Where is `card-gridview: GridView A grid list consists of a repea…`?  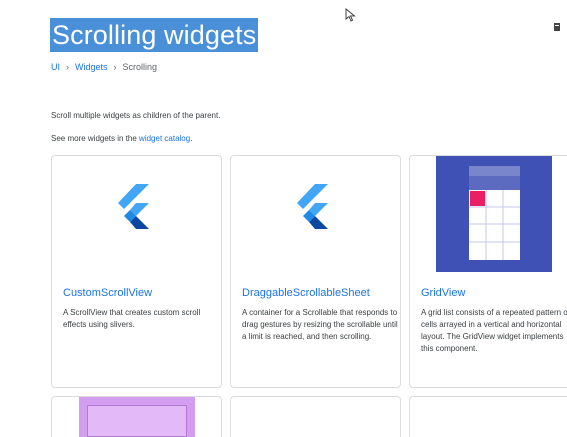 card-gridview: GridView A grid list consists of a repea… is located at coordinates (488, 271).